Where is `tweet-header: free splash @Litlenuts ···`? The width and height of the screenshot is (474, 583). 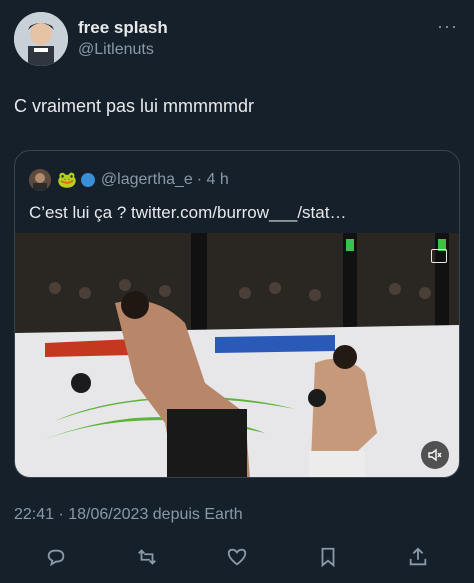 tweet-header: free splash @Litlenuts ··· is located at coordinates (237, 40).